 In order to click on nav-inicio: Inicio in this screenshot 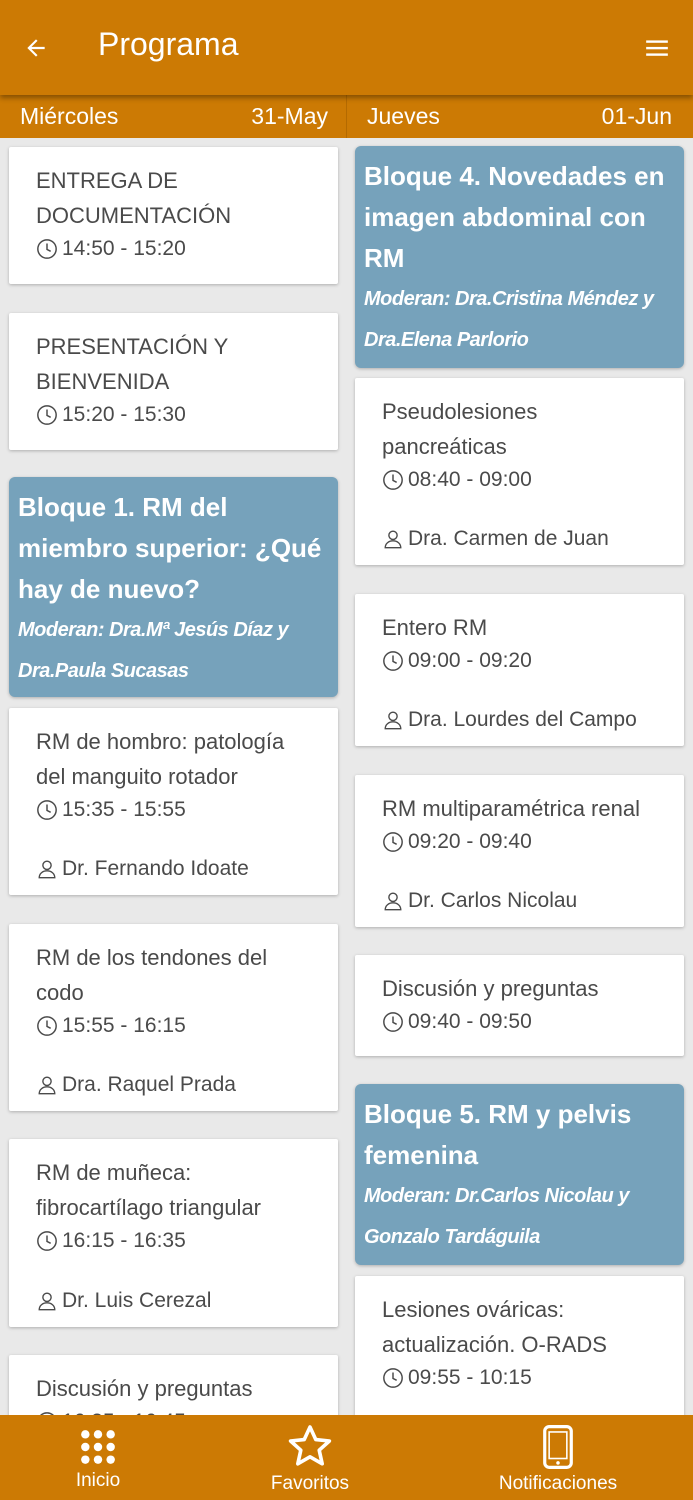, I will do `click(98, 1457)`.